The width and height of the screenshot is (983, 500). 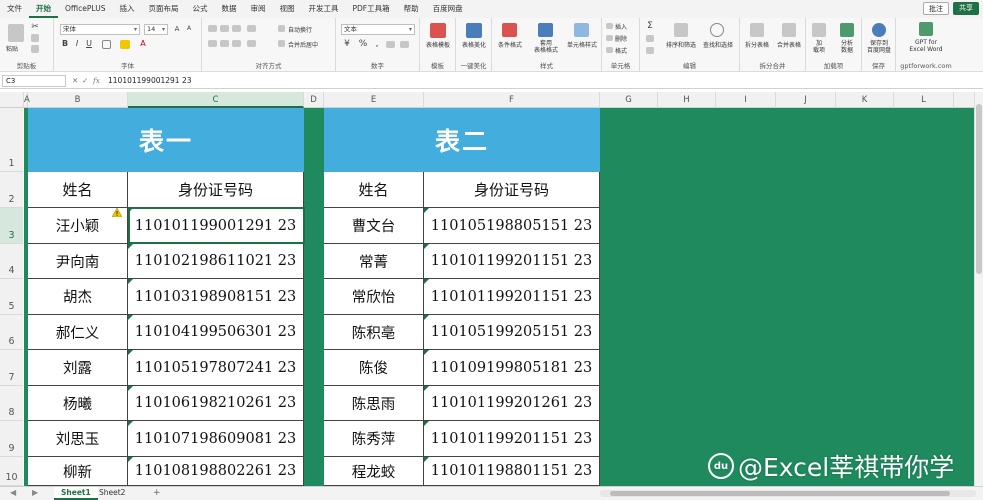 What do you see at coordinates (374, 226) in the screenshot?
I see `table2-name-cell: 曹文台` at bounding box center [374, 226].